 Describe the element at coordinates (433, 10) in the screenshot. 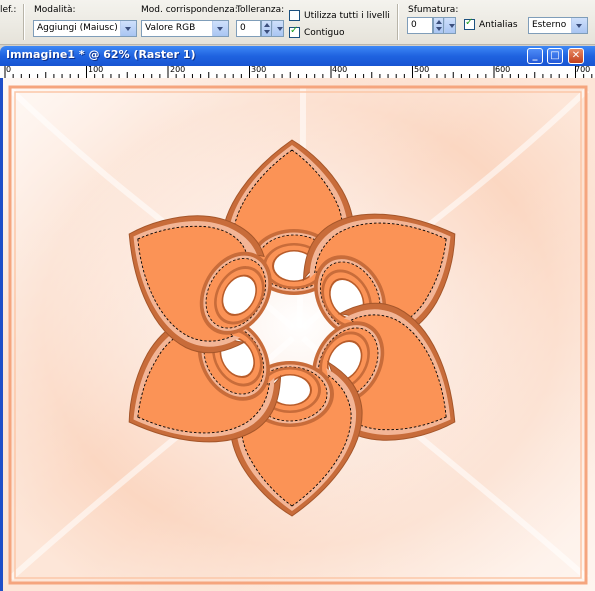

I see `feather-label: Sfumatura:` at that location.